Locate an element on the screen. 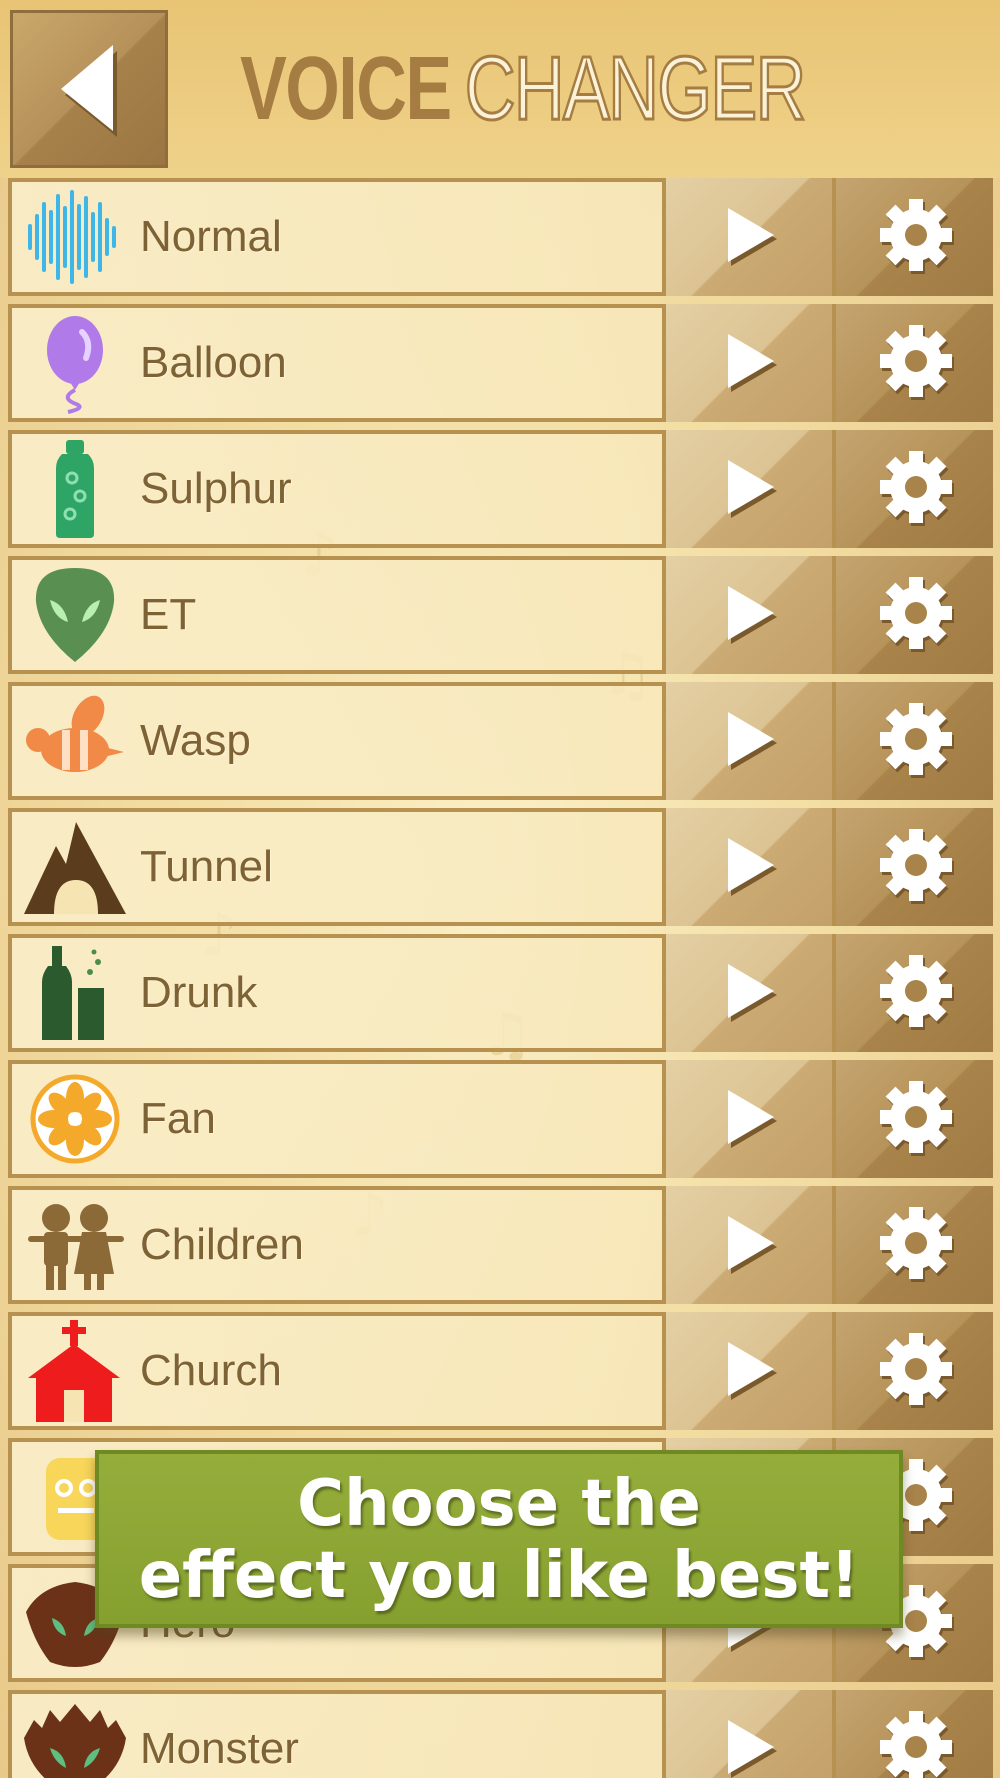  effect-label: Children is located at coordinates (222, 1244).